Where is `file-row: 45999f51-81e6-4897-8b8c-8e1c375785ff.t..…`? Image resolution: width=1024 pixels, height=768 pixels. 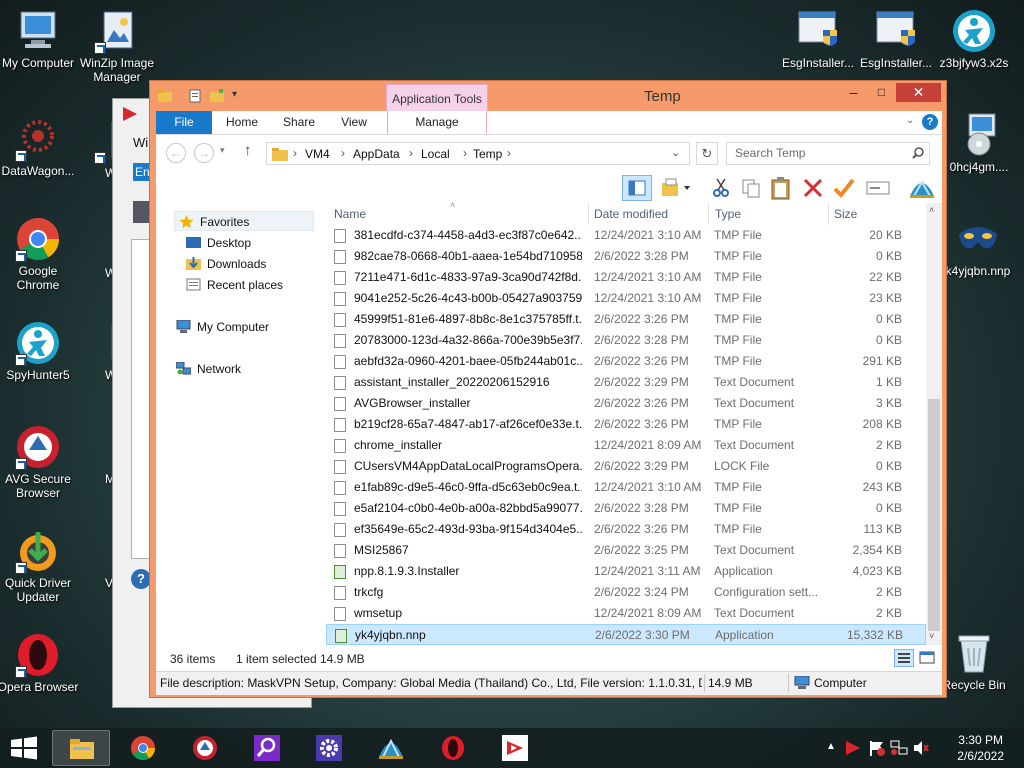
file-row: 45999f51-81e6-4897-8b8c-8e1c375785ff.t..… is located at coordinates (626, 319).